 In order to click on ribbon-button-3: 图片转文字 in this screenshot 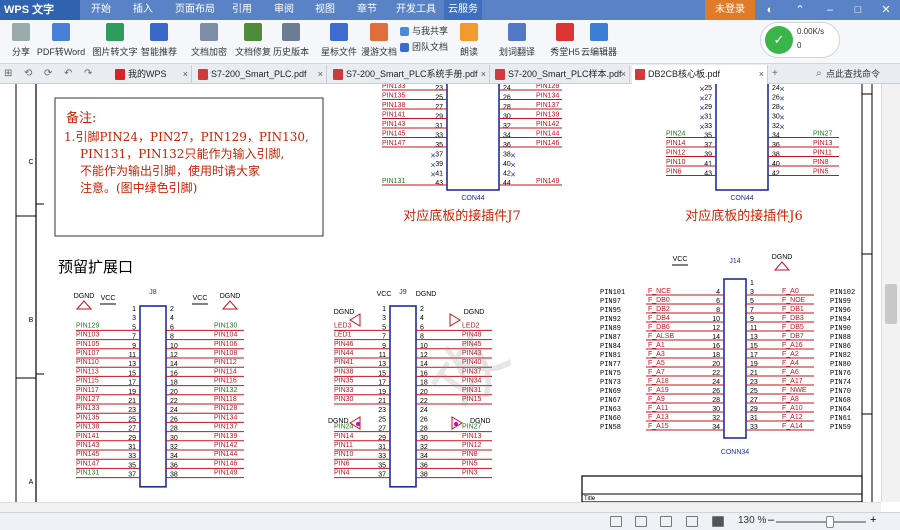, I will do `click(115, 42)`.